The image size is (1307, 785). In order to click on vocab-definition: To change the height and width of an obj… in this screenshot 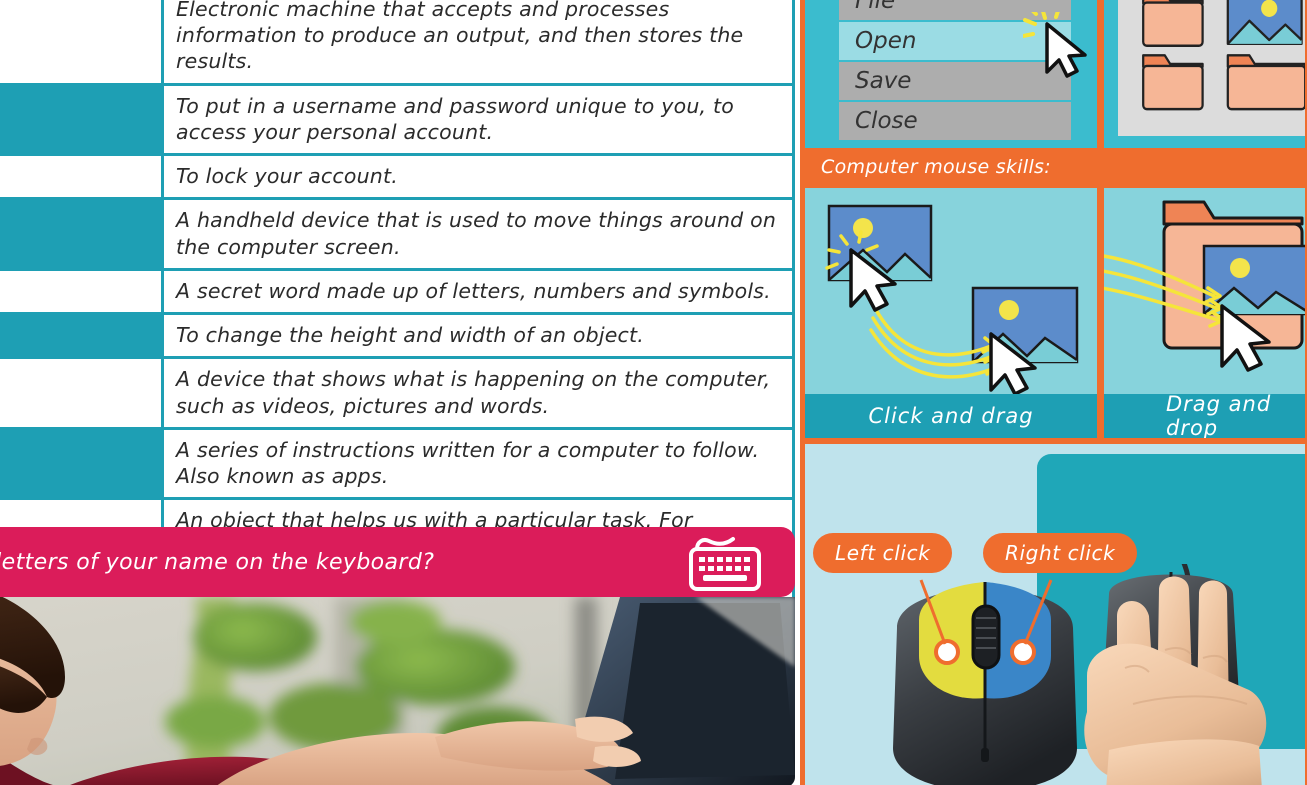, I will do `click(478, 334)`.